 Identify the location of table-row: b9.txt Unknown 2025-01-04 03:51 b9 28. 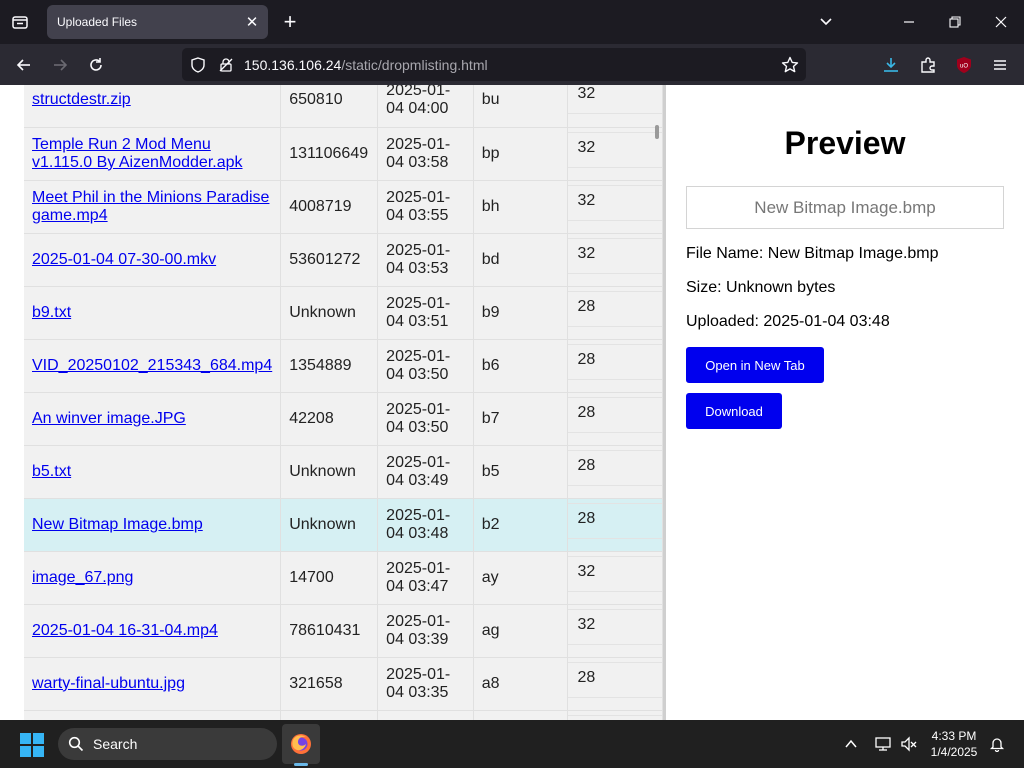
(343, 313).